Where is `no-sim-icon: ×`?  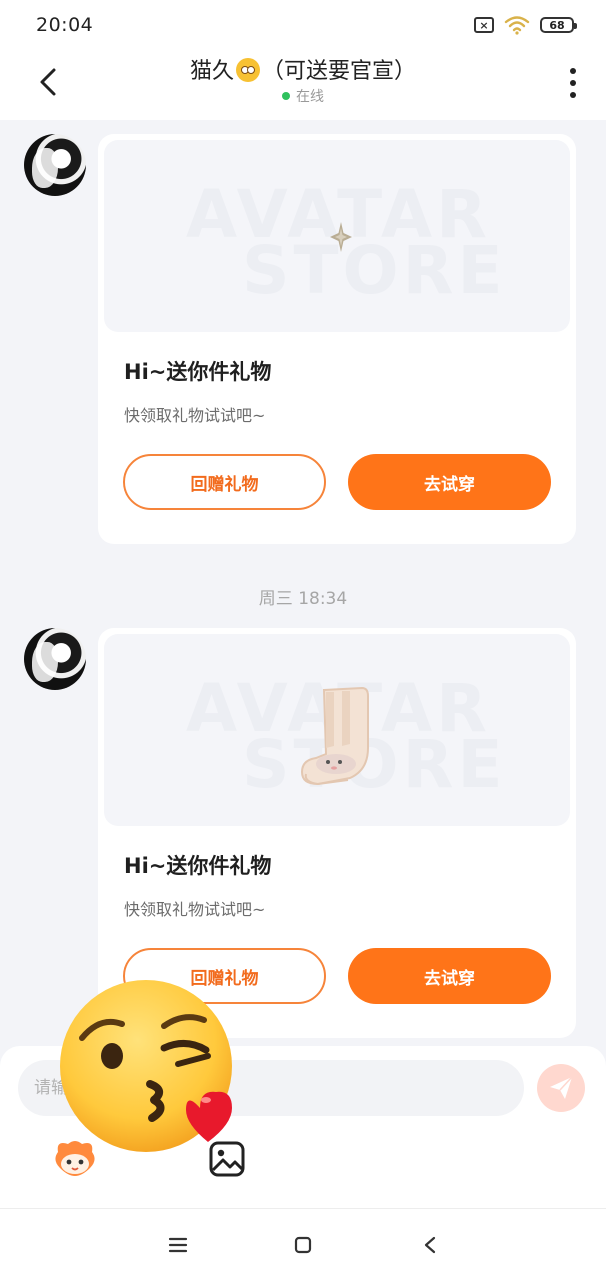
no-sim-icon: × is located at coordinates (484, 25).